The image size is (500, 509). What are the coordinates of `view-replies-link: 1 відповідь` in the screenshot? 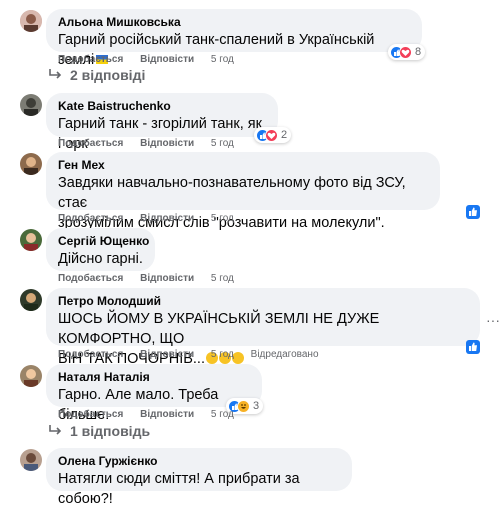 It's located at (99, 431).